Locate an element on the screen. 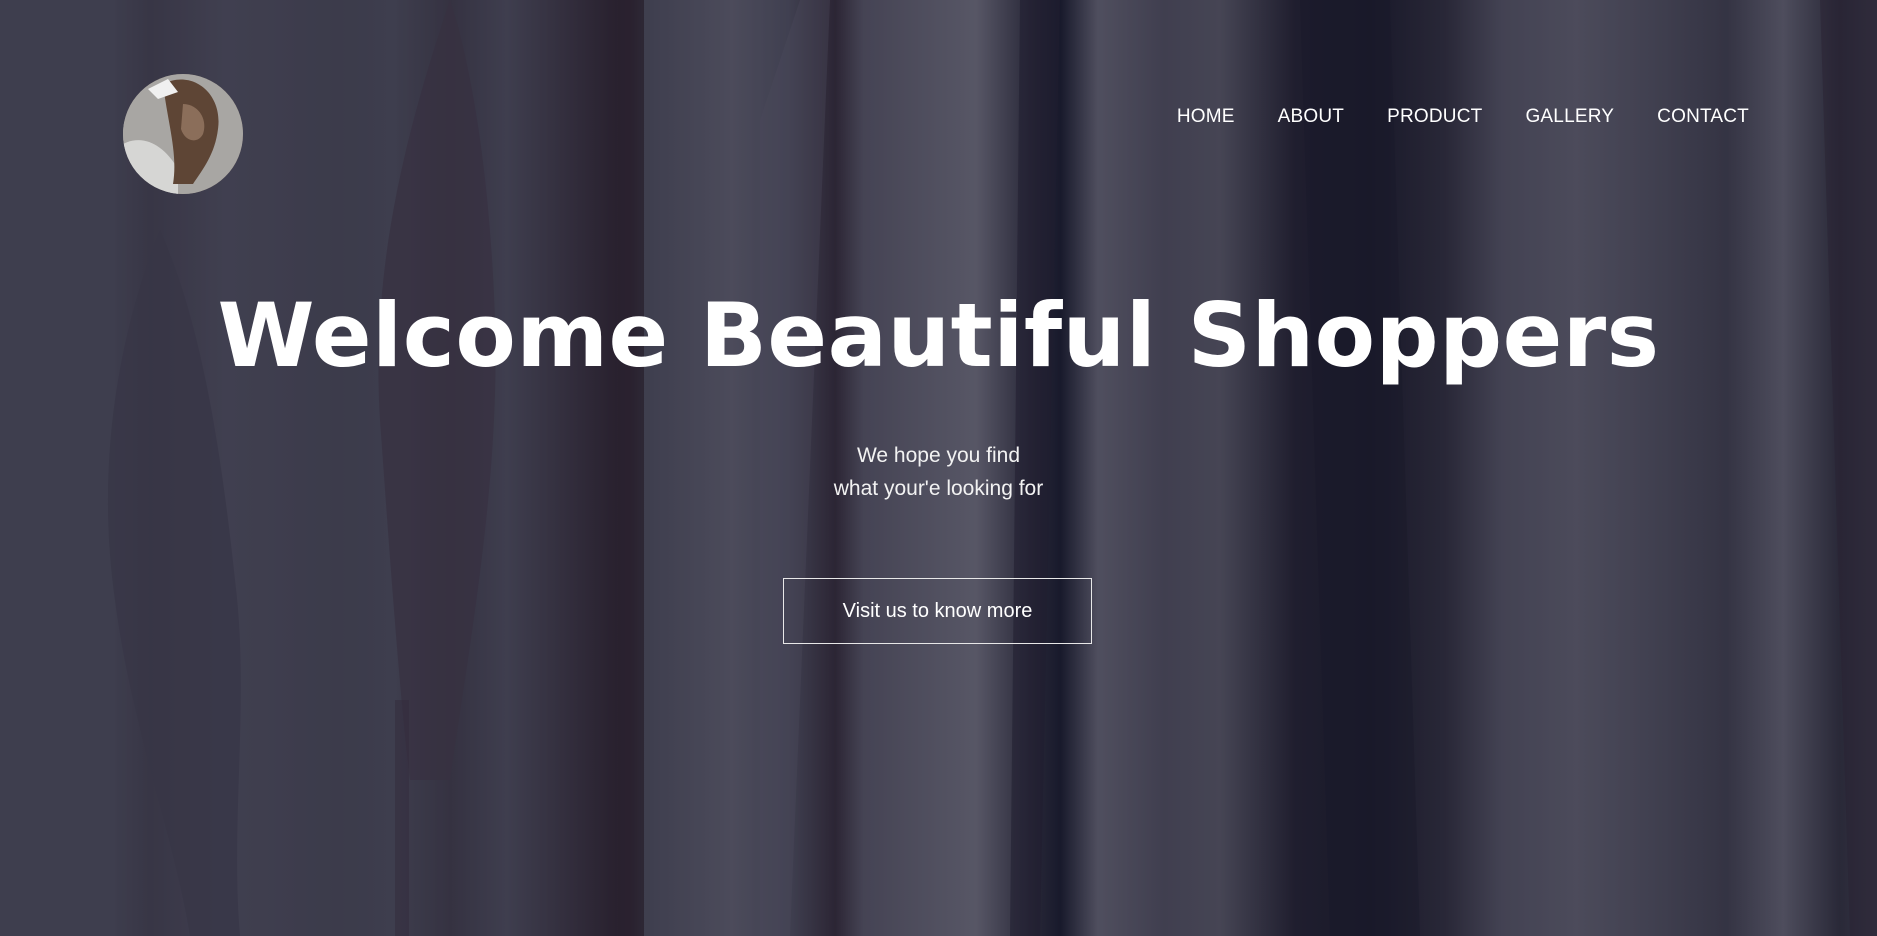  logo-illustration is located at coordinates (183, 134).